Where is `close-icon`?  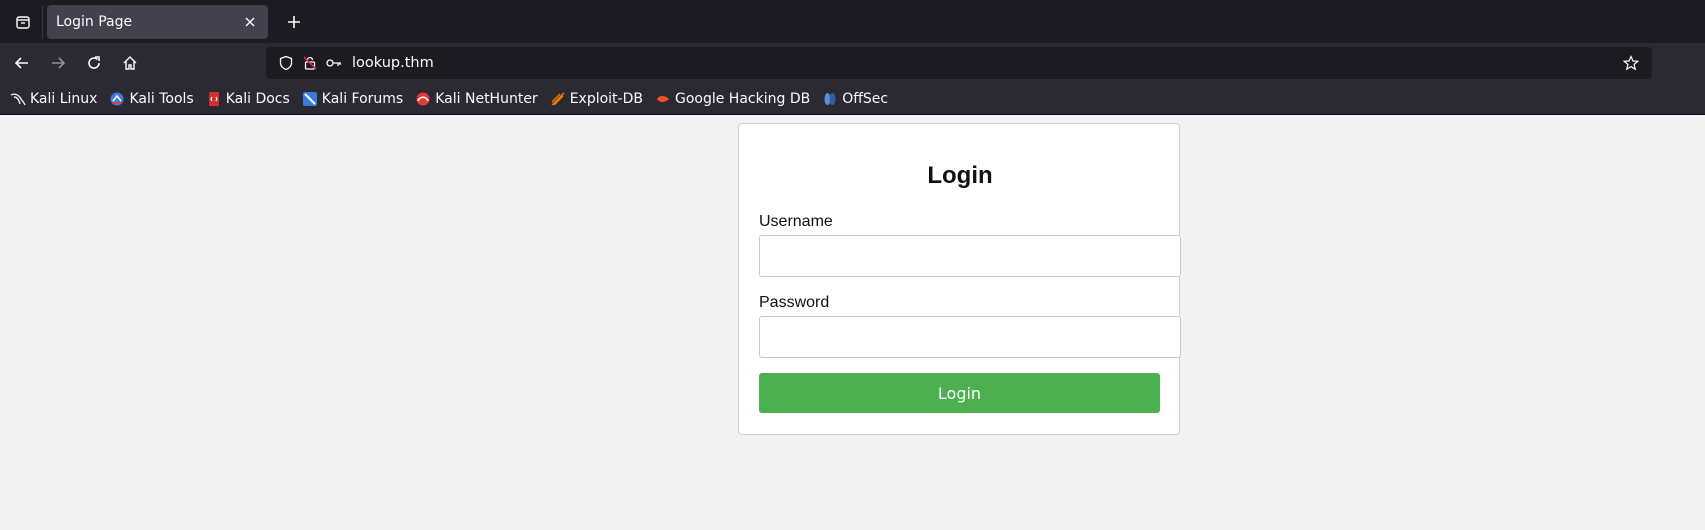
close-icon is located at coordinates (250, 21).